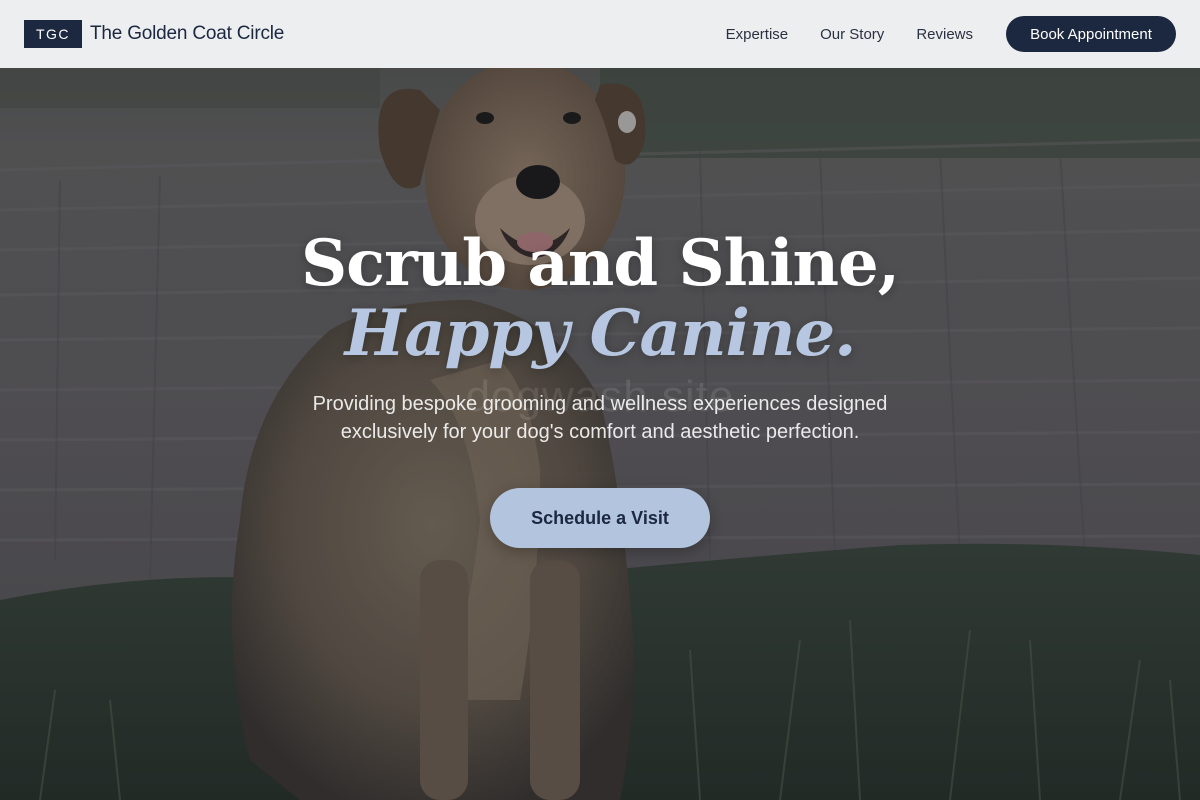 The height and width of the screenshot is (800, 1200). Describe the element at coordinates (757, 34) in the screenshot. I see `nav-link-expertise: Expertise` at that location.